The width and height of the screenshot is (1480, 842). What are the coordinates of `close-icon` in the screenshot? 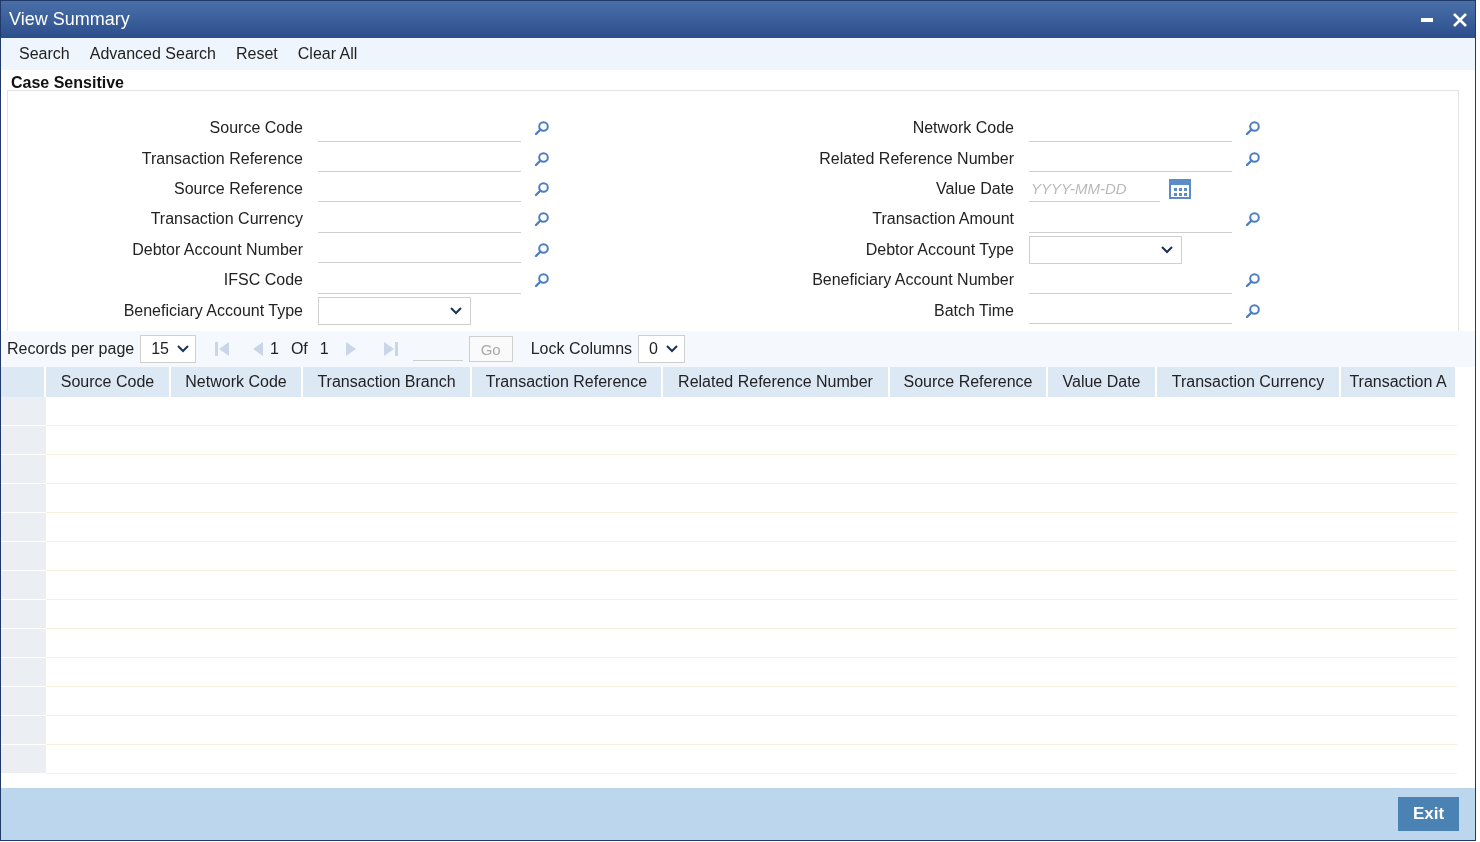 It's located at (1460, 19).